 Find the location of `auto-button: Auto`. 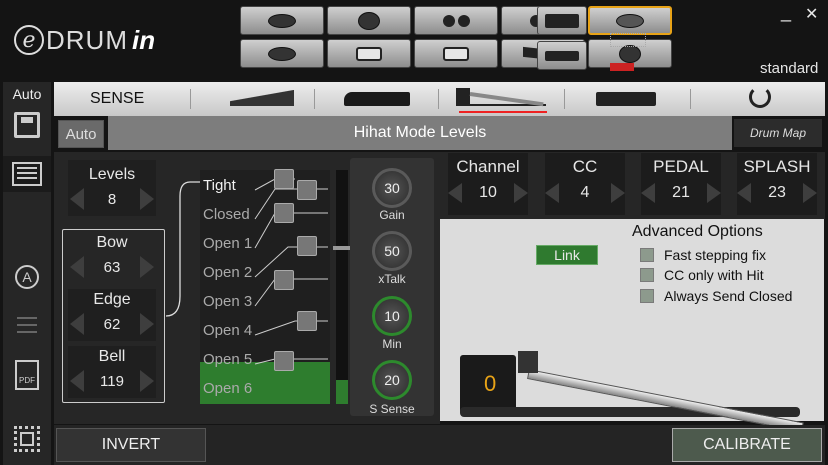

auto-button: Auto is located at coordinates (81, 134).